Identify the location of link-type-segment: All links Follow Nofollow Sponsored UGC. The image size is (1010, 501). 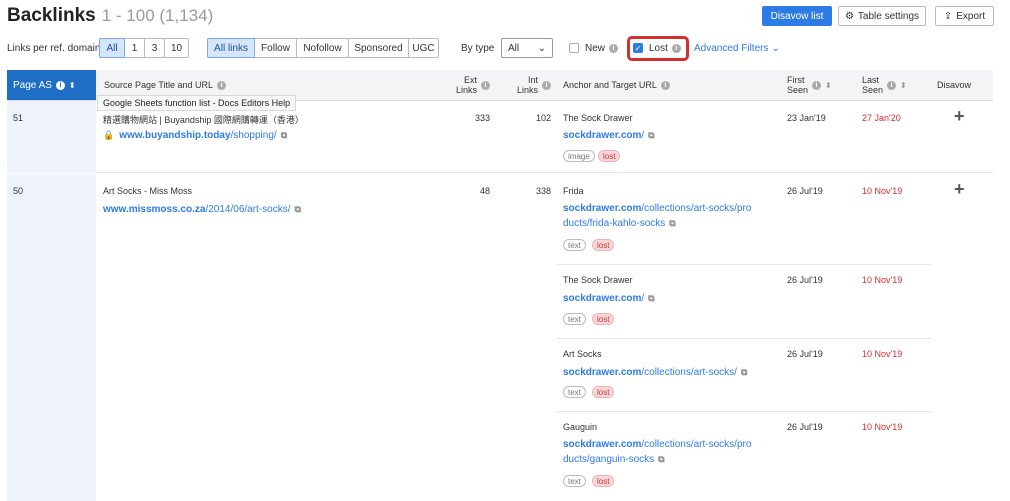
(323, 48).